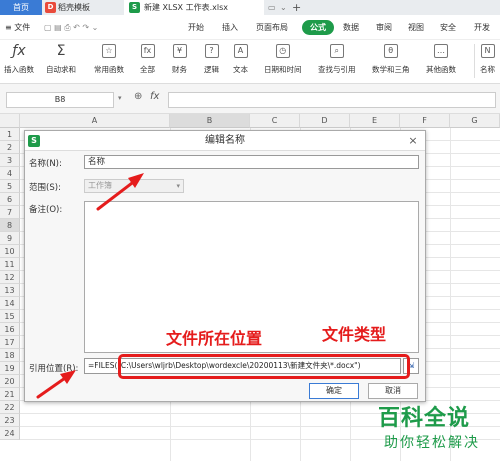 The height and width of the screenshot is (461, 500). I want to click on arrow-to-name, so click(117, 194).